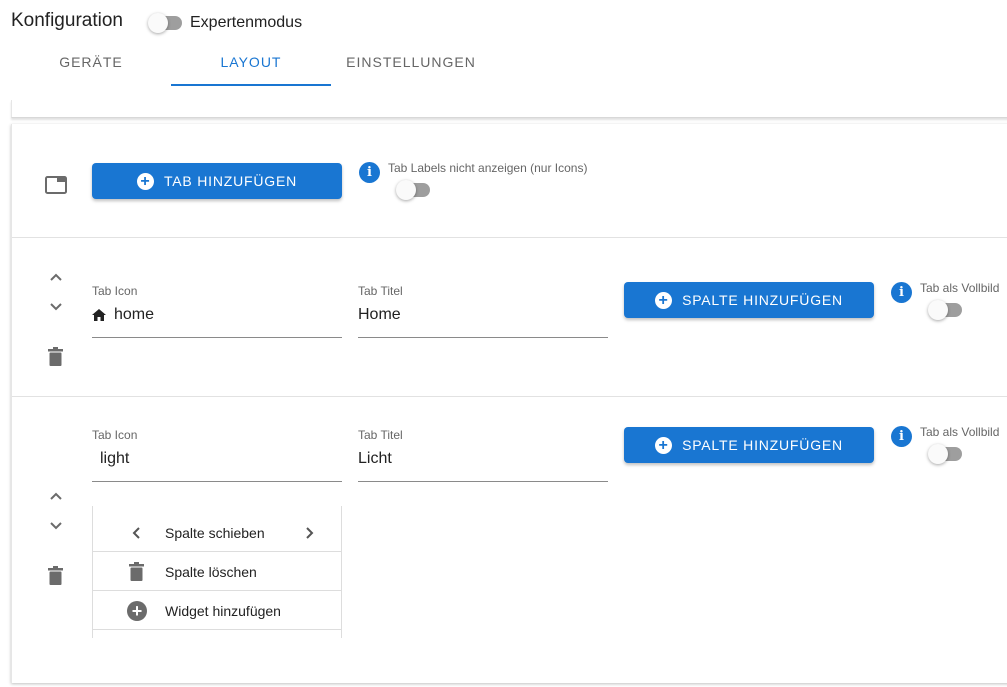 The image size is (1007, 687). Describe the element at coordinates (136, 533) in the screenshot. I see `chevron-left-icon` at that location.